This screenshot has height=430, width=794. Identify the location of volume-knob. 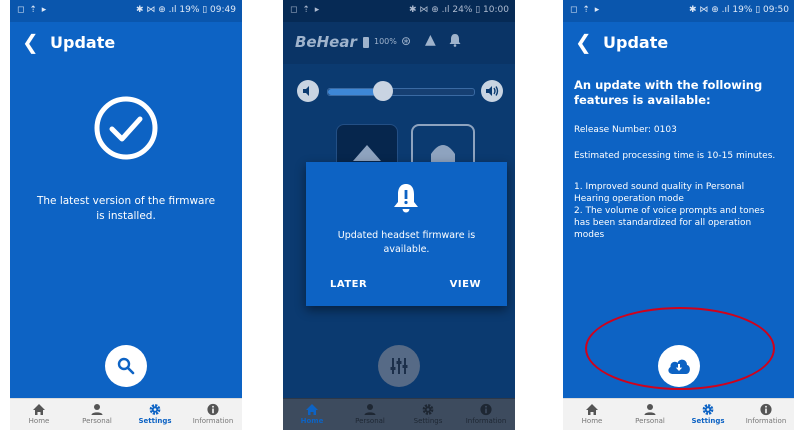
(383, 91).